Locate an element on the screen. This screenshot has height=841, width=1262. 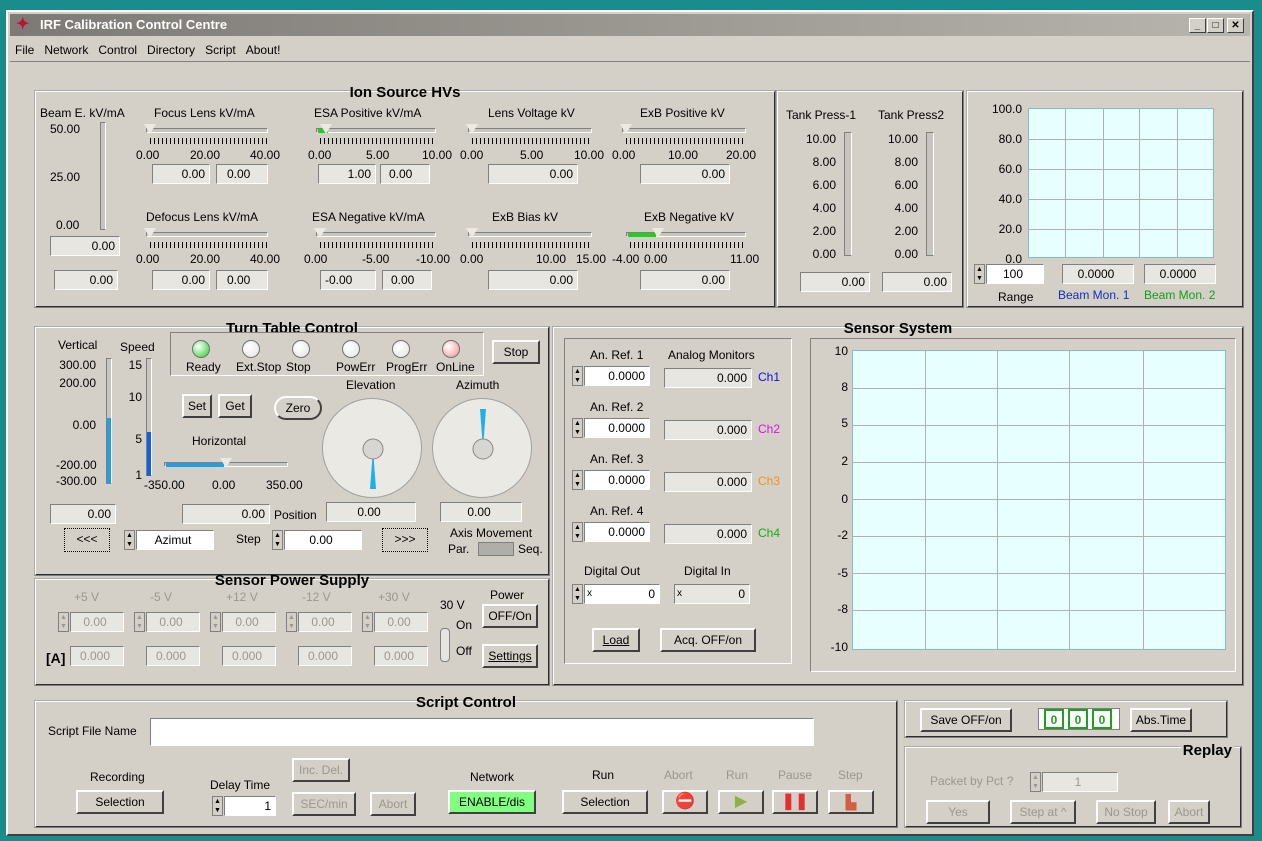
prev-button: <<< is located at coordinates (87, 540).